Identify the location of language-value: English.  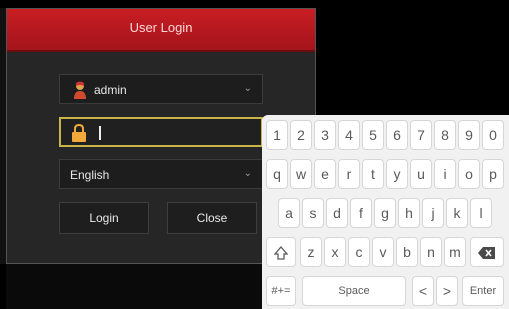
(90, 175).